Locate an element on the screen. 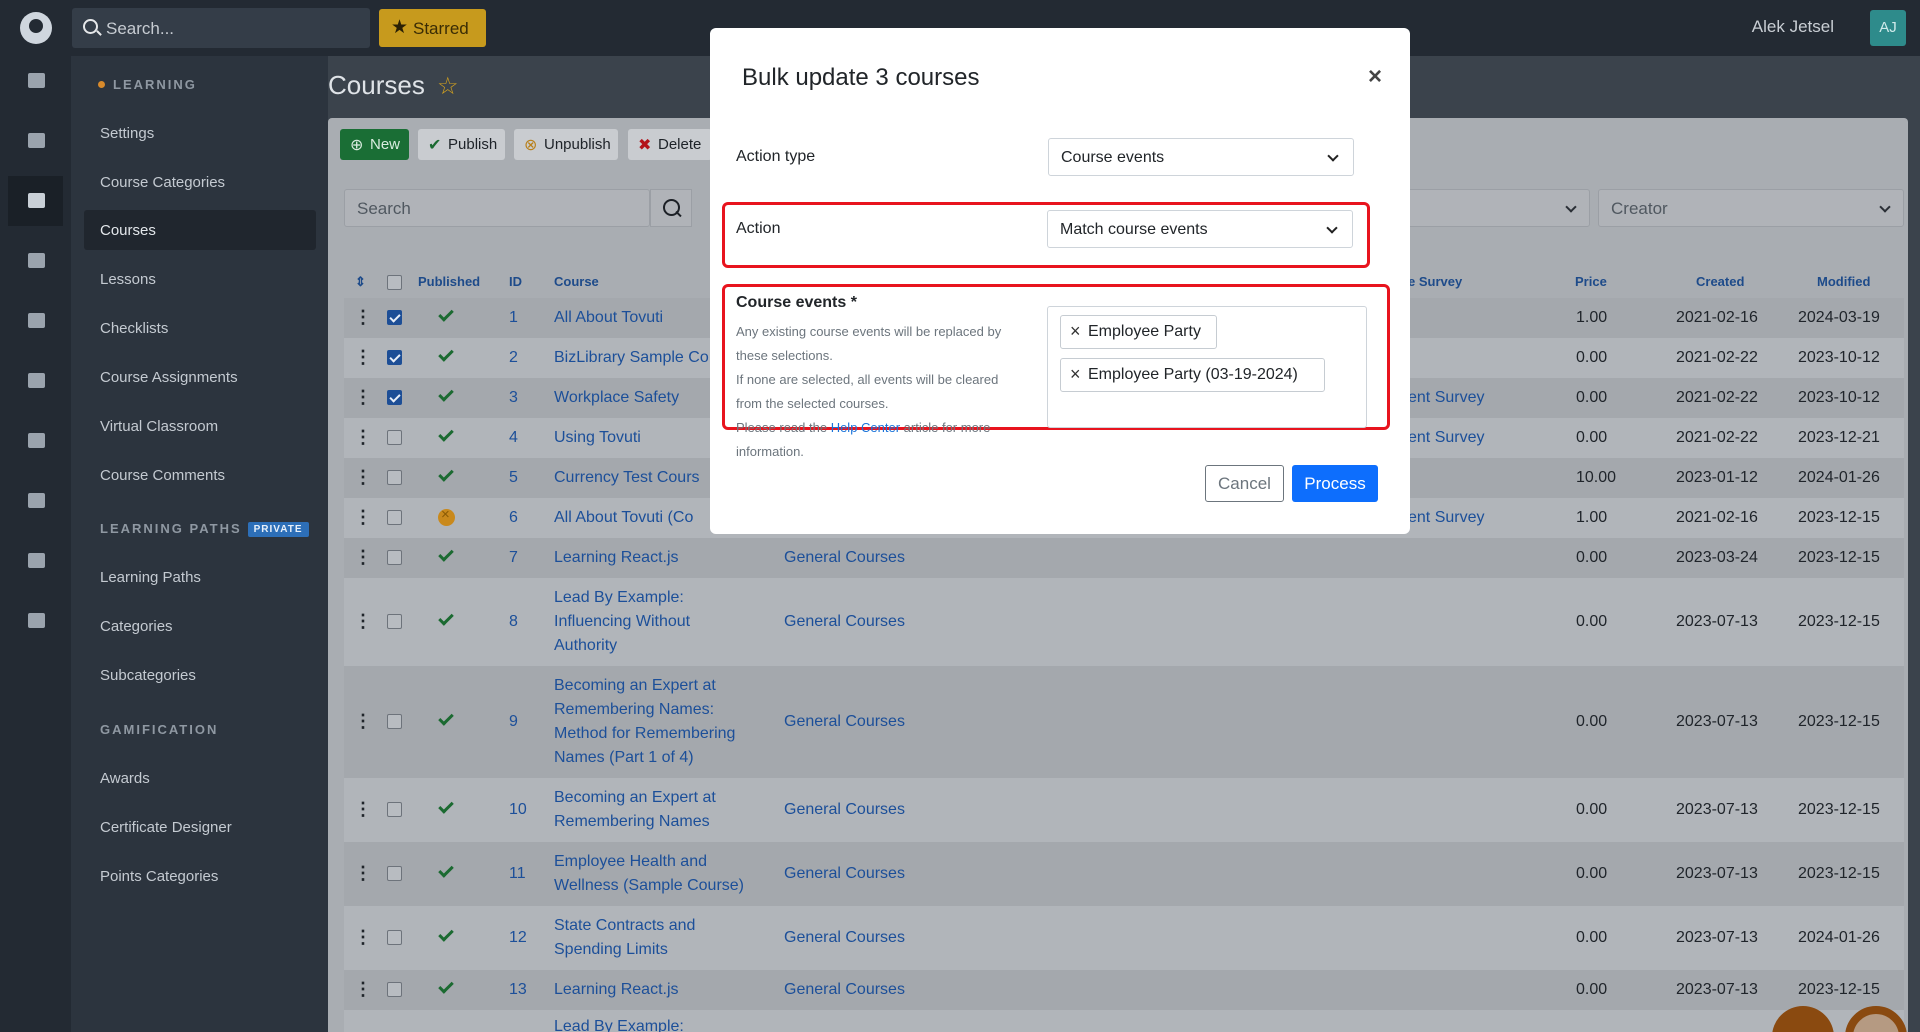 The image size is (1920, 1032). sidebar-item-certificate-designer: Certificate Designer is located at coordinates (200, 827).